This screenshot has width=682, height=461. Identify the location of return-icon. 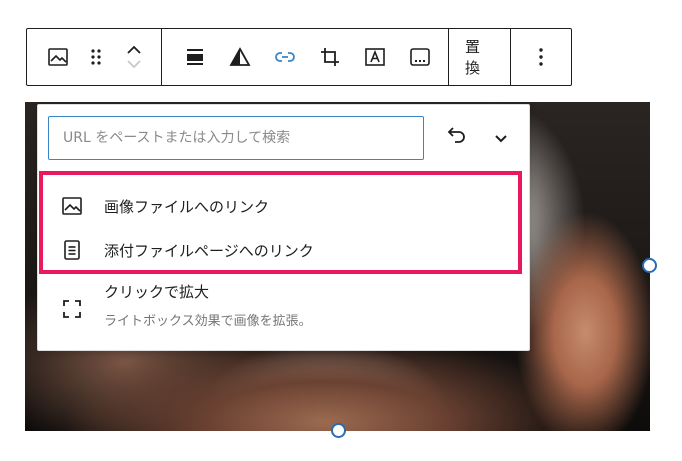
(457, 138).